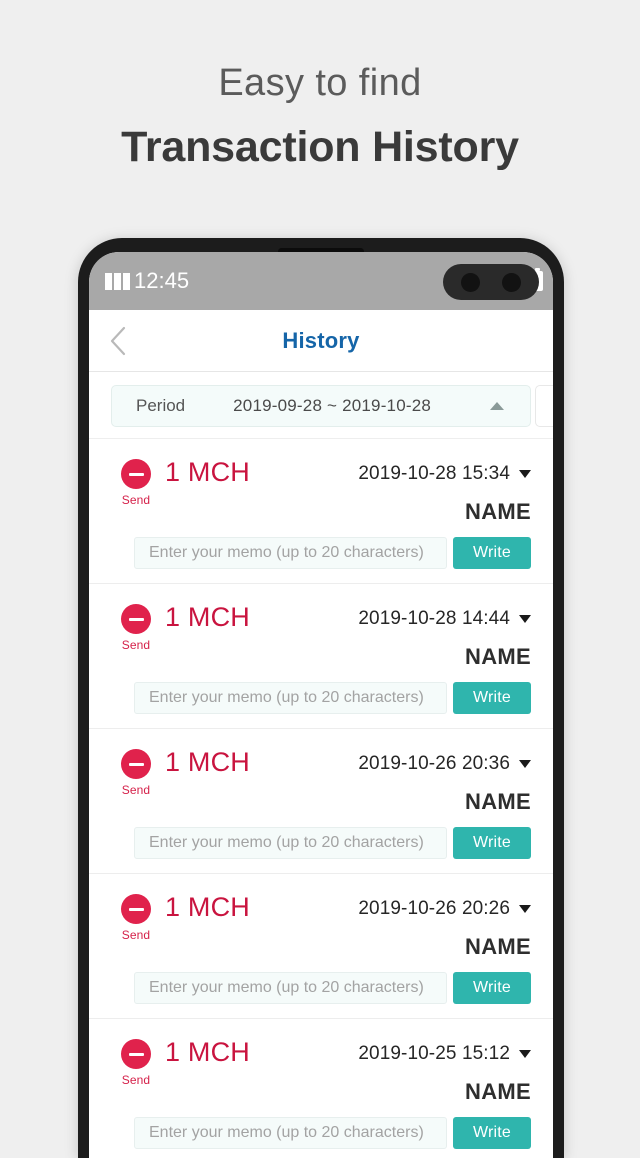 Image resolution: width=640 pixels, height=1158 pixels. I want to click on transaction-datetime: 2019-10-25 15:12, so click(434, 1053).